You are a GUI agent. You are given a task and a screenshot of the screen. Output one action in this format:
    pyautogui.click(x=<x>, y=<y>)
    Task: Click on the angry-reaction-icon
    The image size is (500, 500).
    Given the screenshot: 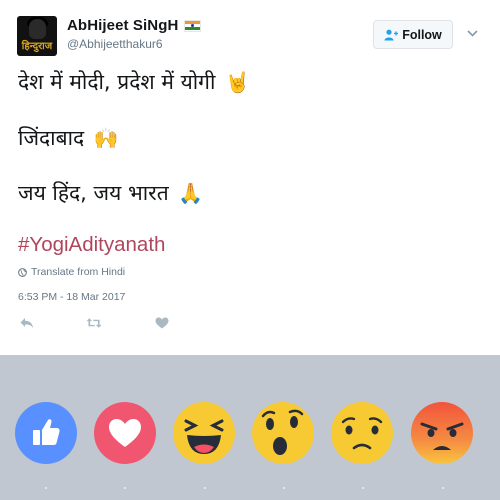 What is the action you would take?
    pyautogui.click(x=442, y=433)
    